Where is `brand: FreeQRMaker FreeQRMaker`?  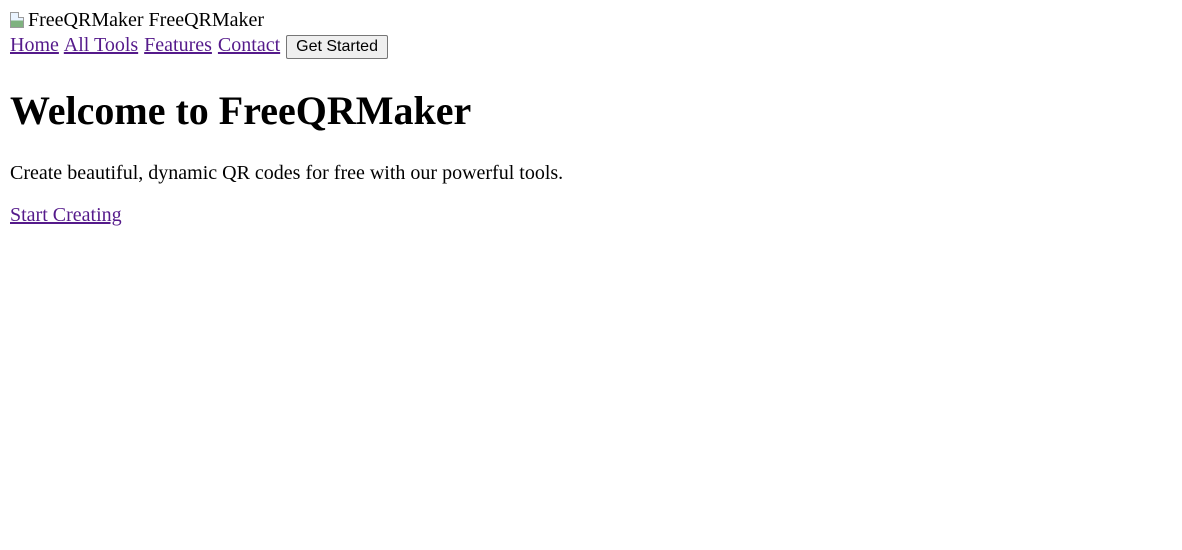
brand: FreeQRMaker FreeQRMaker is located at coordinates (591, 20).